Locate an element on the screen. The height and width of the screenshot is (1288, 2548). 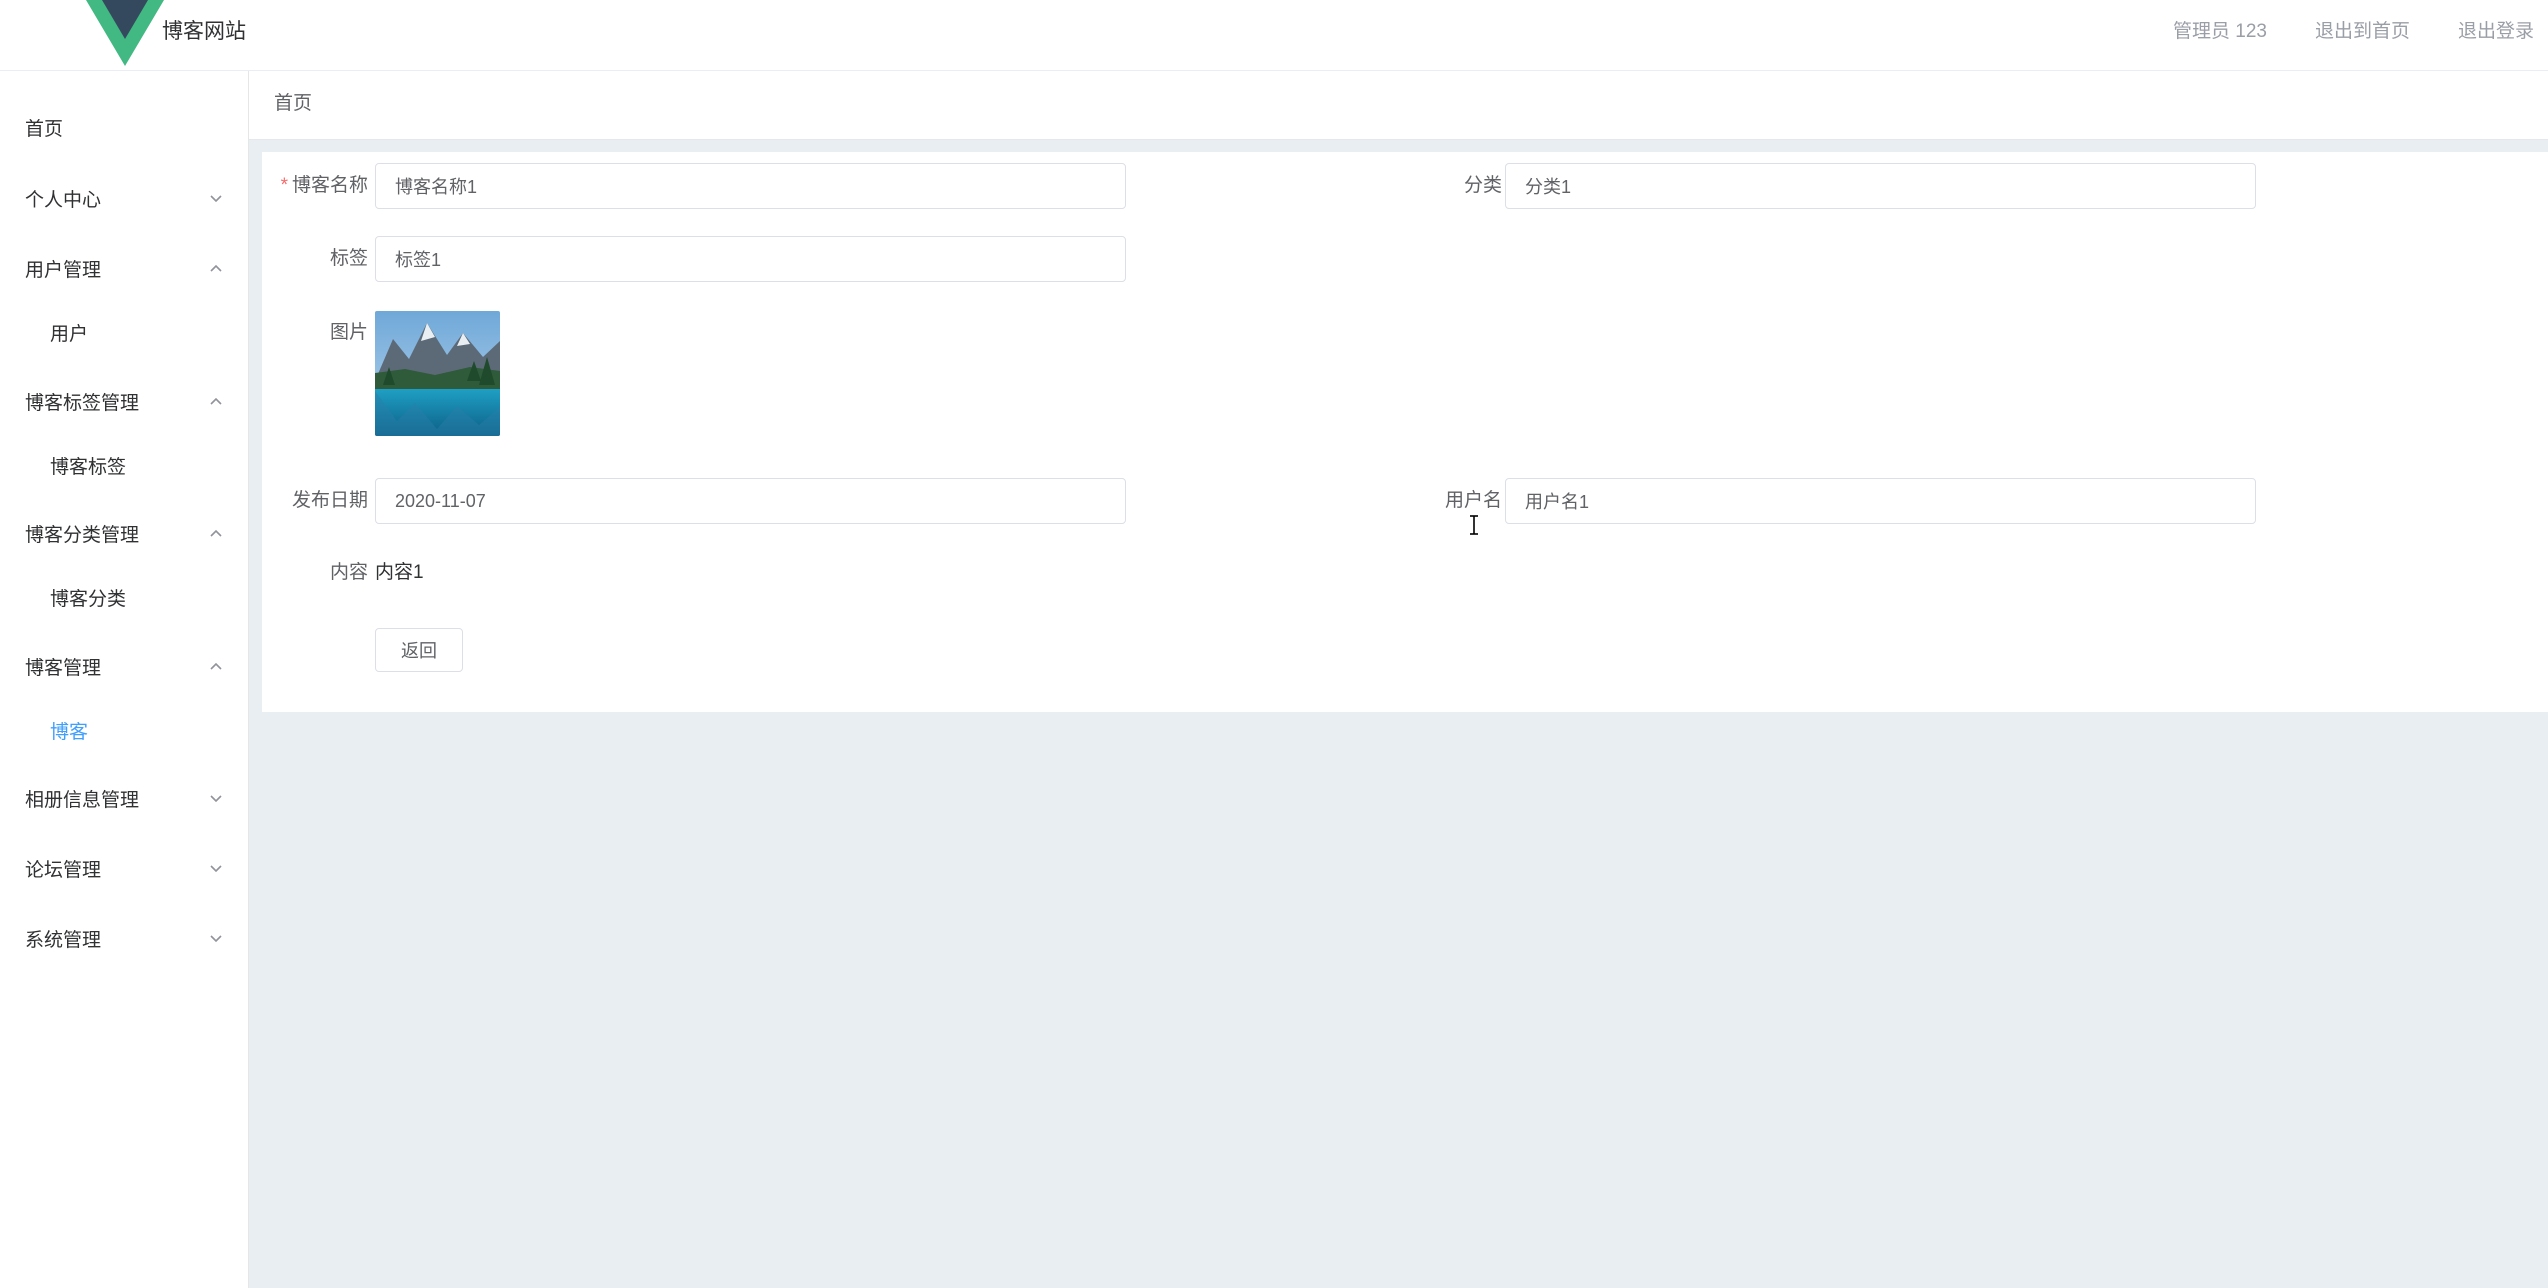
content-label: 内容 is located at coordinates (348, 572).